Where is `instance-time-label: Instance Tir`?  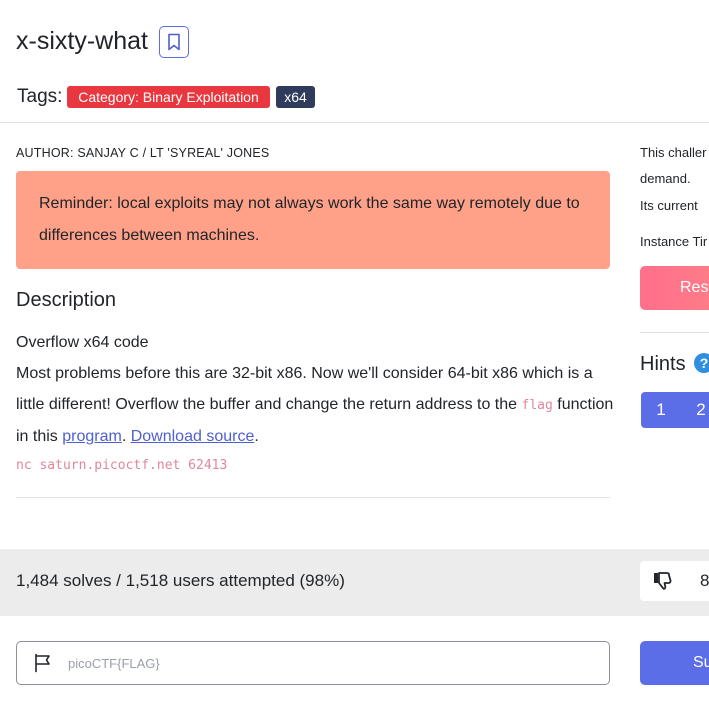
instance-time-label: Instance Tir is located at coordinates (674, 241).